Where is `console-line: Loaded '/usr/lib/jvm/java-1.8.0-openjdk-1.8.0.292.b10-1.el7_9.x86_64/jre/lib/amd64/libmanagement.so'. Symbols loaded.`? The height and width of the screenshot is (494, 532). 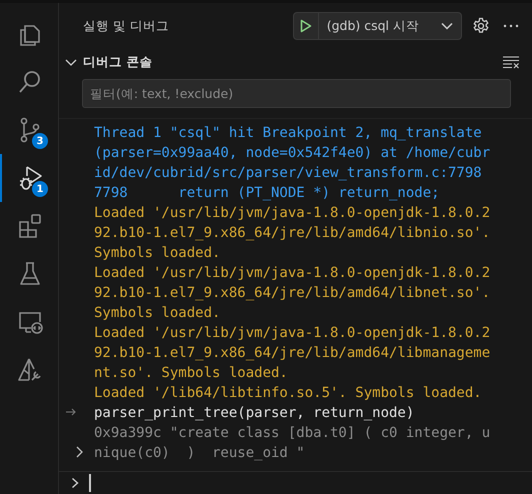 console-line: Loaded '/usr/lib/jvm/java-1.8.0-openjdk-1.8.0.292.b10-1.el7_9.x86_64/jre/lib/amd64/libmanagement.so'. Symbols loaded. is located at coordinates (293, 353).